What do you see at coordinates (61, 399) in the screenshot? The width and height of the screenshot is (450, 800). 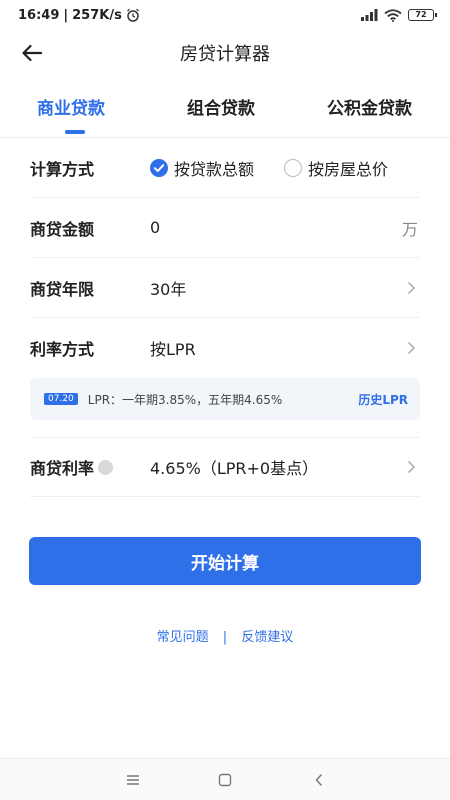 I see `lpr-date-badge: 07.20` at bounding box center [61, 399].